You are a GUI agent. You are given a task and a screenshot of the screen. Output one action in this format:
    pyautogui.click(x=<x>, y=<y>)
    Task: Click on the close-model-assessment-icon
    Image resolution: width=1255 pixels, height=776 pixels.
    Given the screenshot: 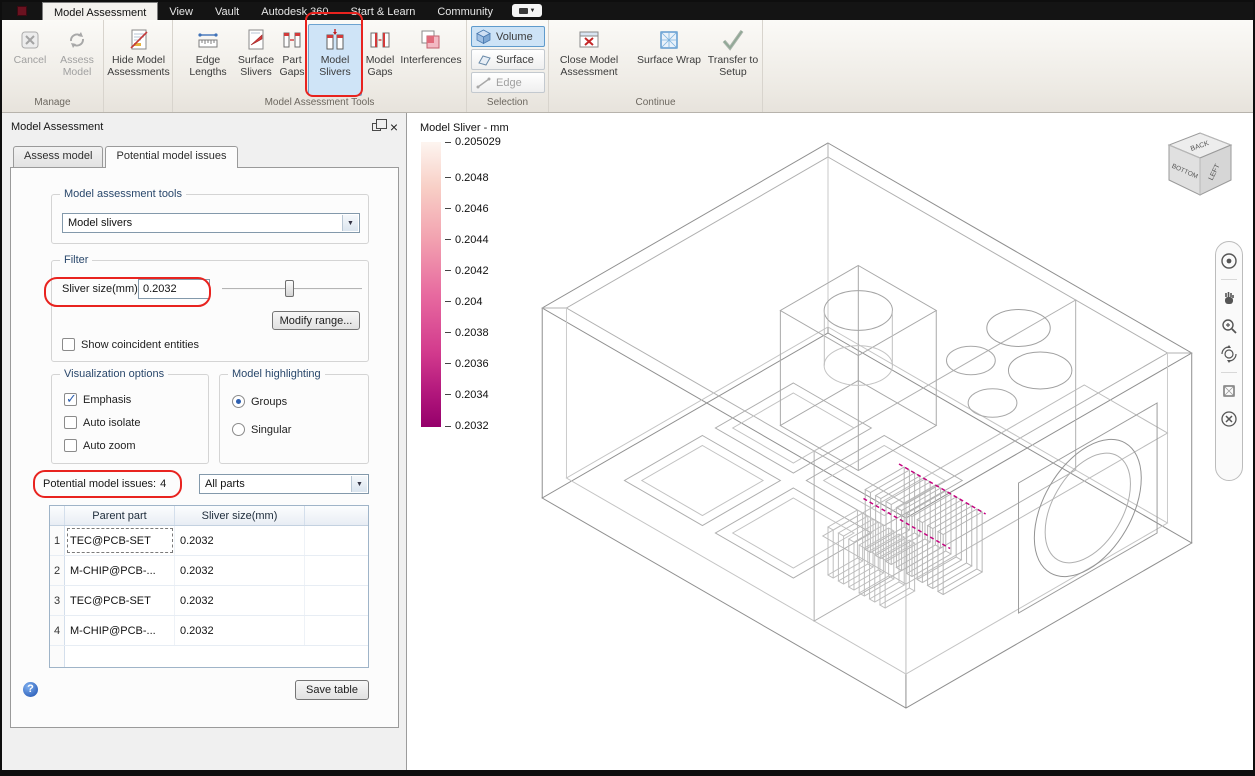 What is the action you would take?
    pyautogui.click(x=589, y=39)
    